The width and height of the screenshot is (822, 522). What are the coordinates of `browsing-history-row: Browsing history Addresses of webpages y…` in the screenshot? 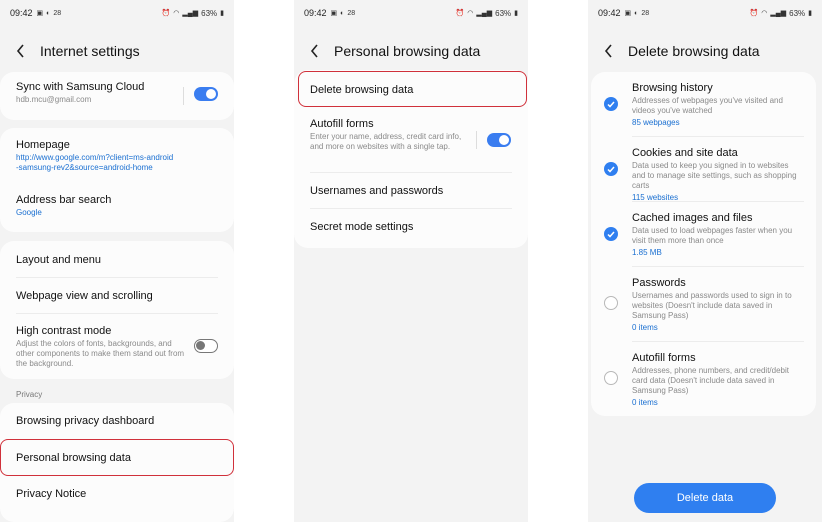 It's located at (718, 105).